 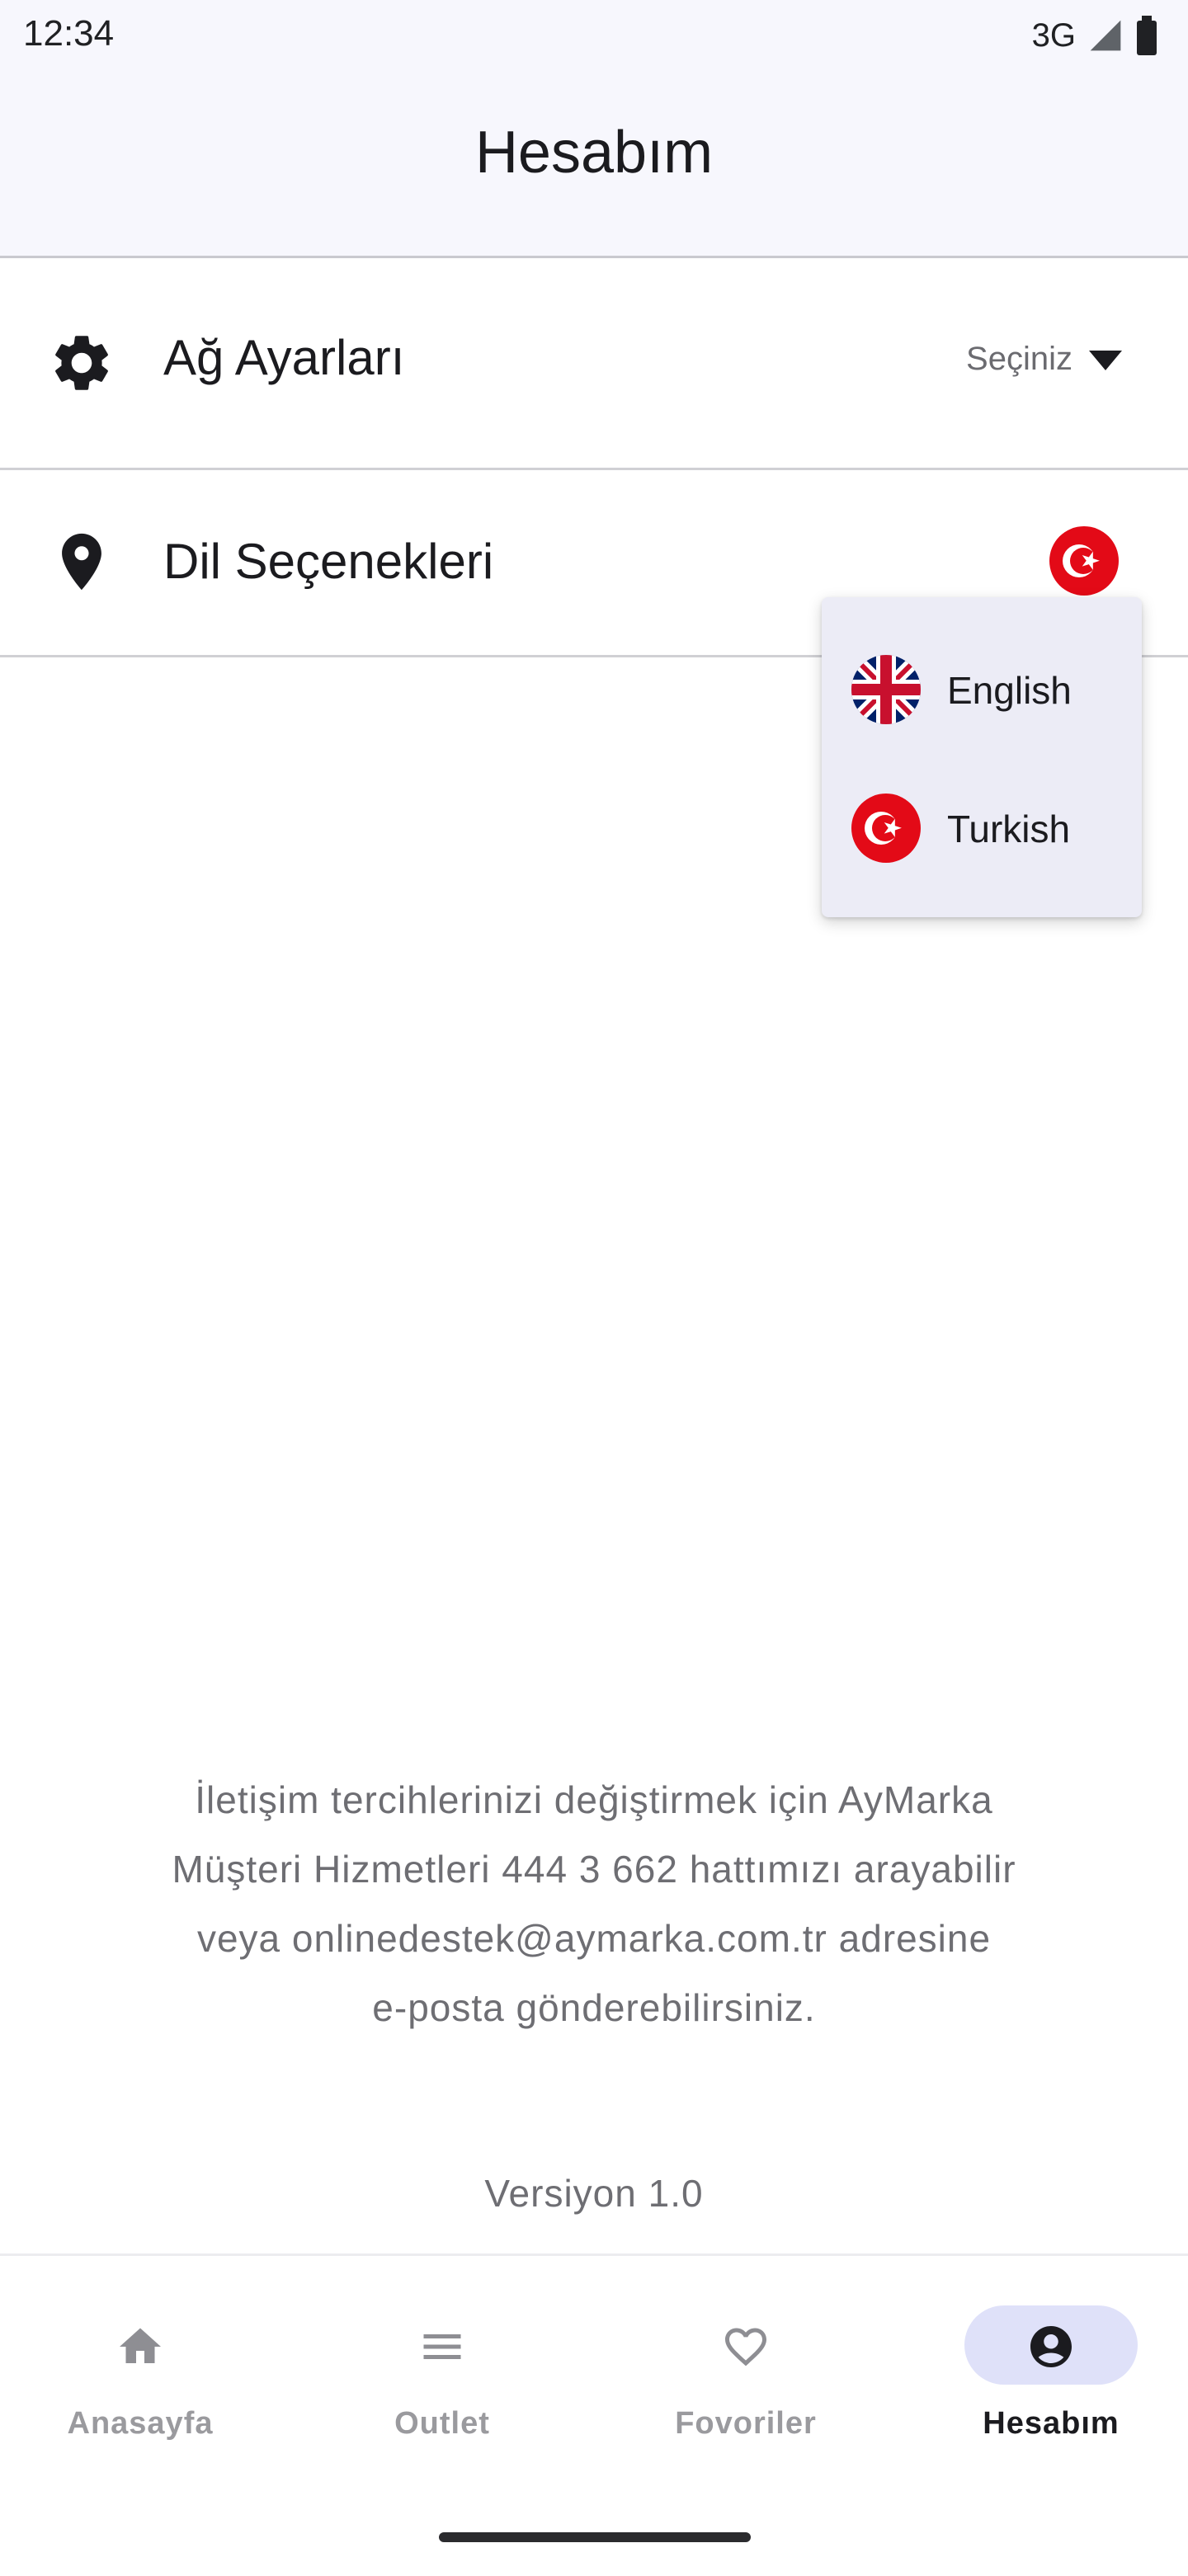 I want to click on caret-down-icon, so click(x=1105, y=360).